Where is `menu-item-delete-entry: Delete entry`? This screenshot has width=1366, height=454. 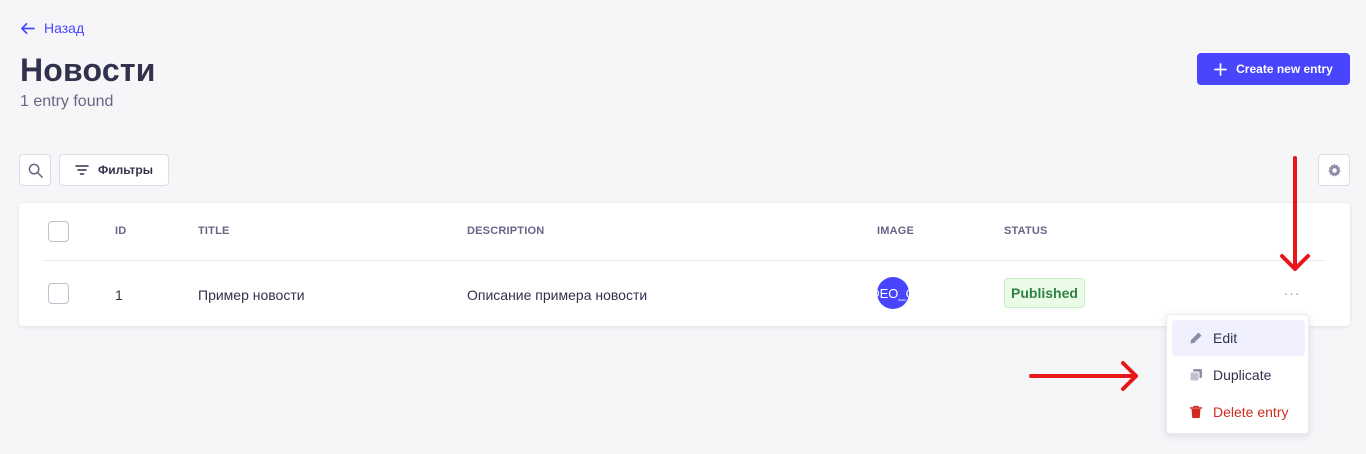
menu-item-delete-entry: Delete entry is located at coordinates (1238, 412).